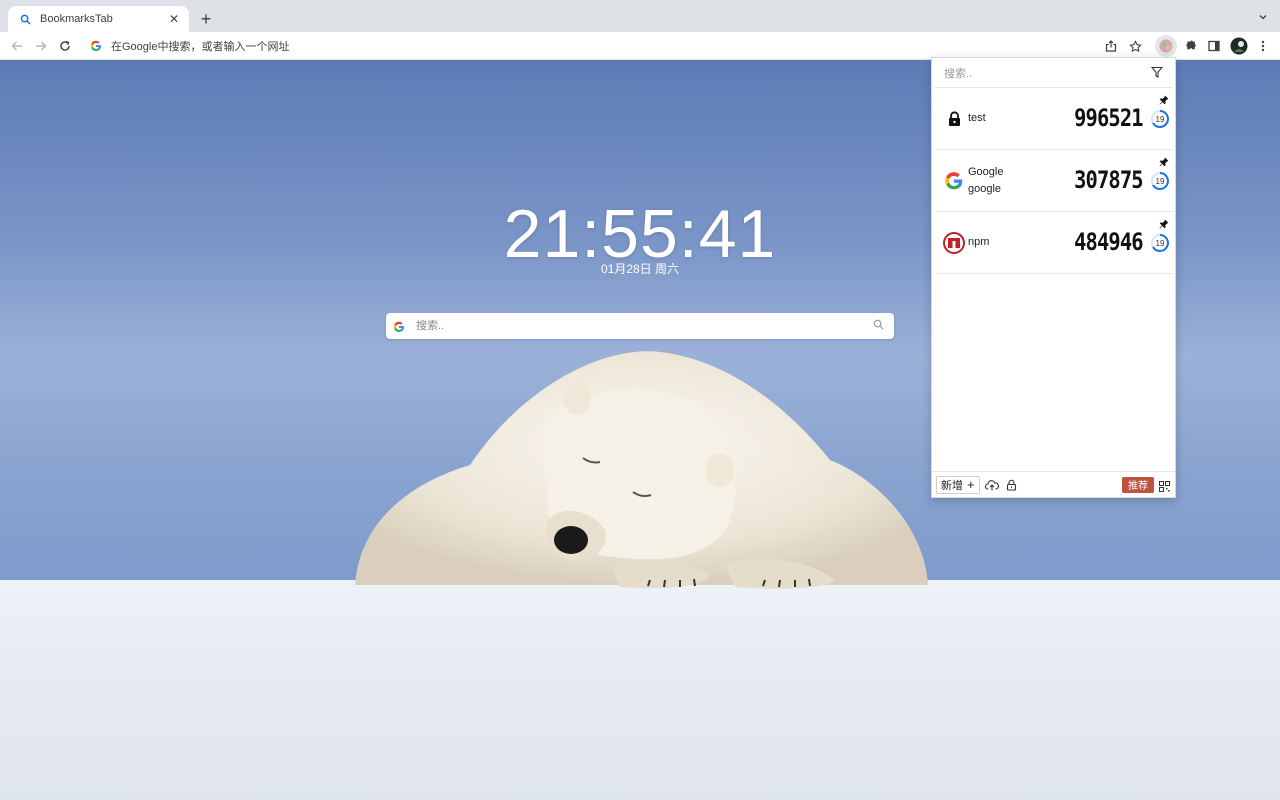 The image size is (1280, 800). I want to click on chevron-down-icon, so click(1263, 17).